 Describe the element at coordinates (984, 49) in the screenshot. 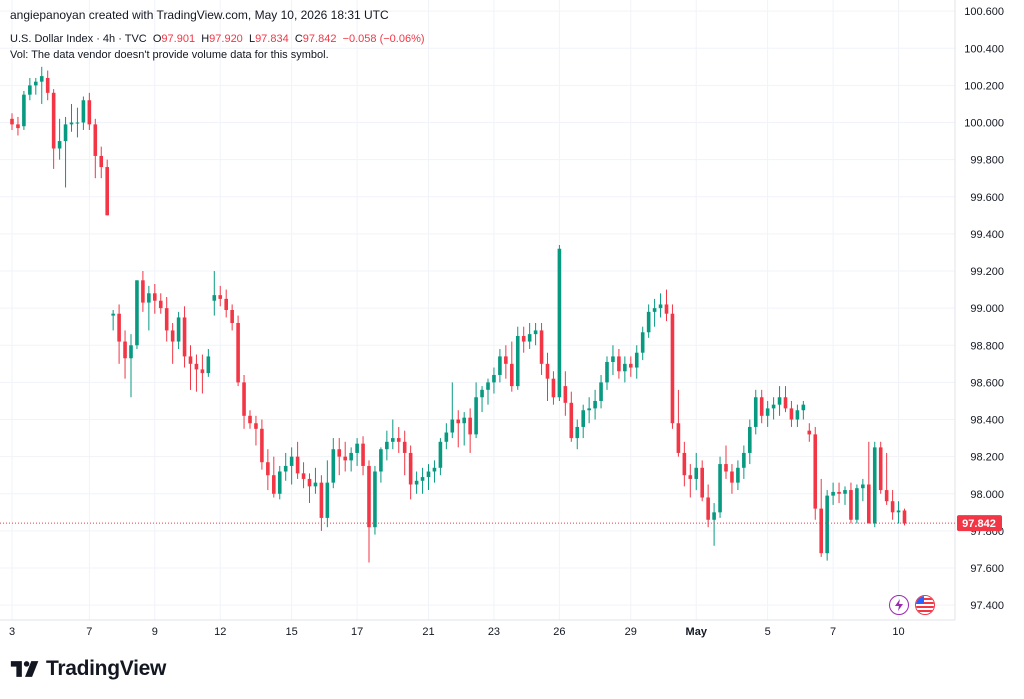

I see `price-tick-label: 100.400` at that location.